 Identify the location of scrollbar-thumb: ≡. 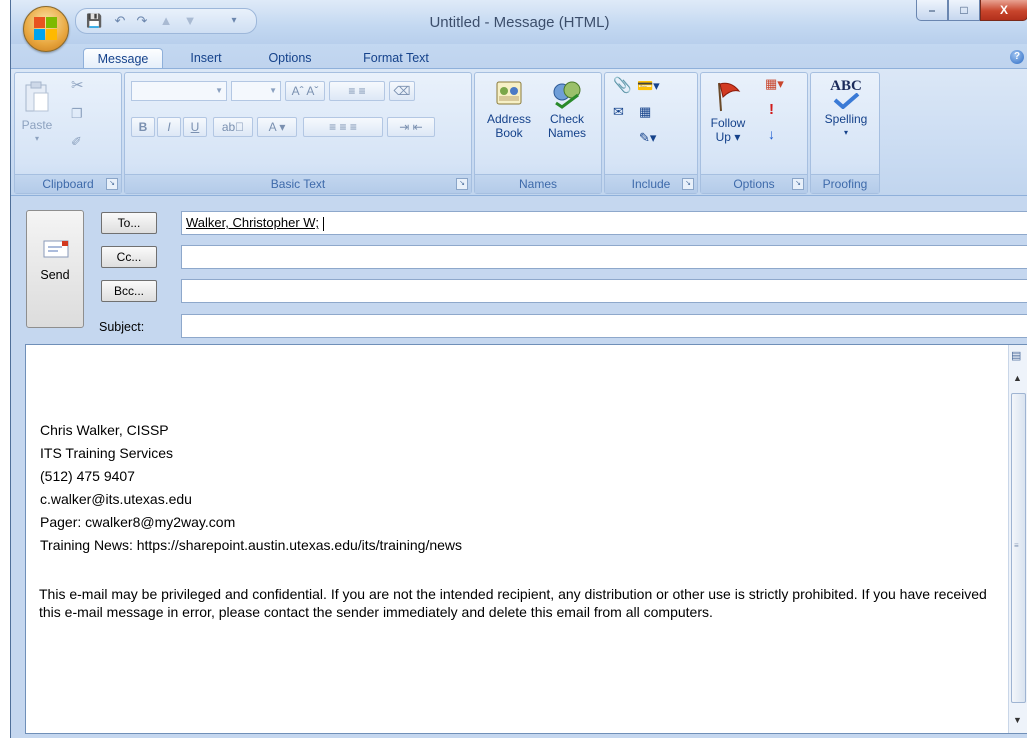
(1018, 548).